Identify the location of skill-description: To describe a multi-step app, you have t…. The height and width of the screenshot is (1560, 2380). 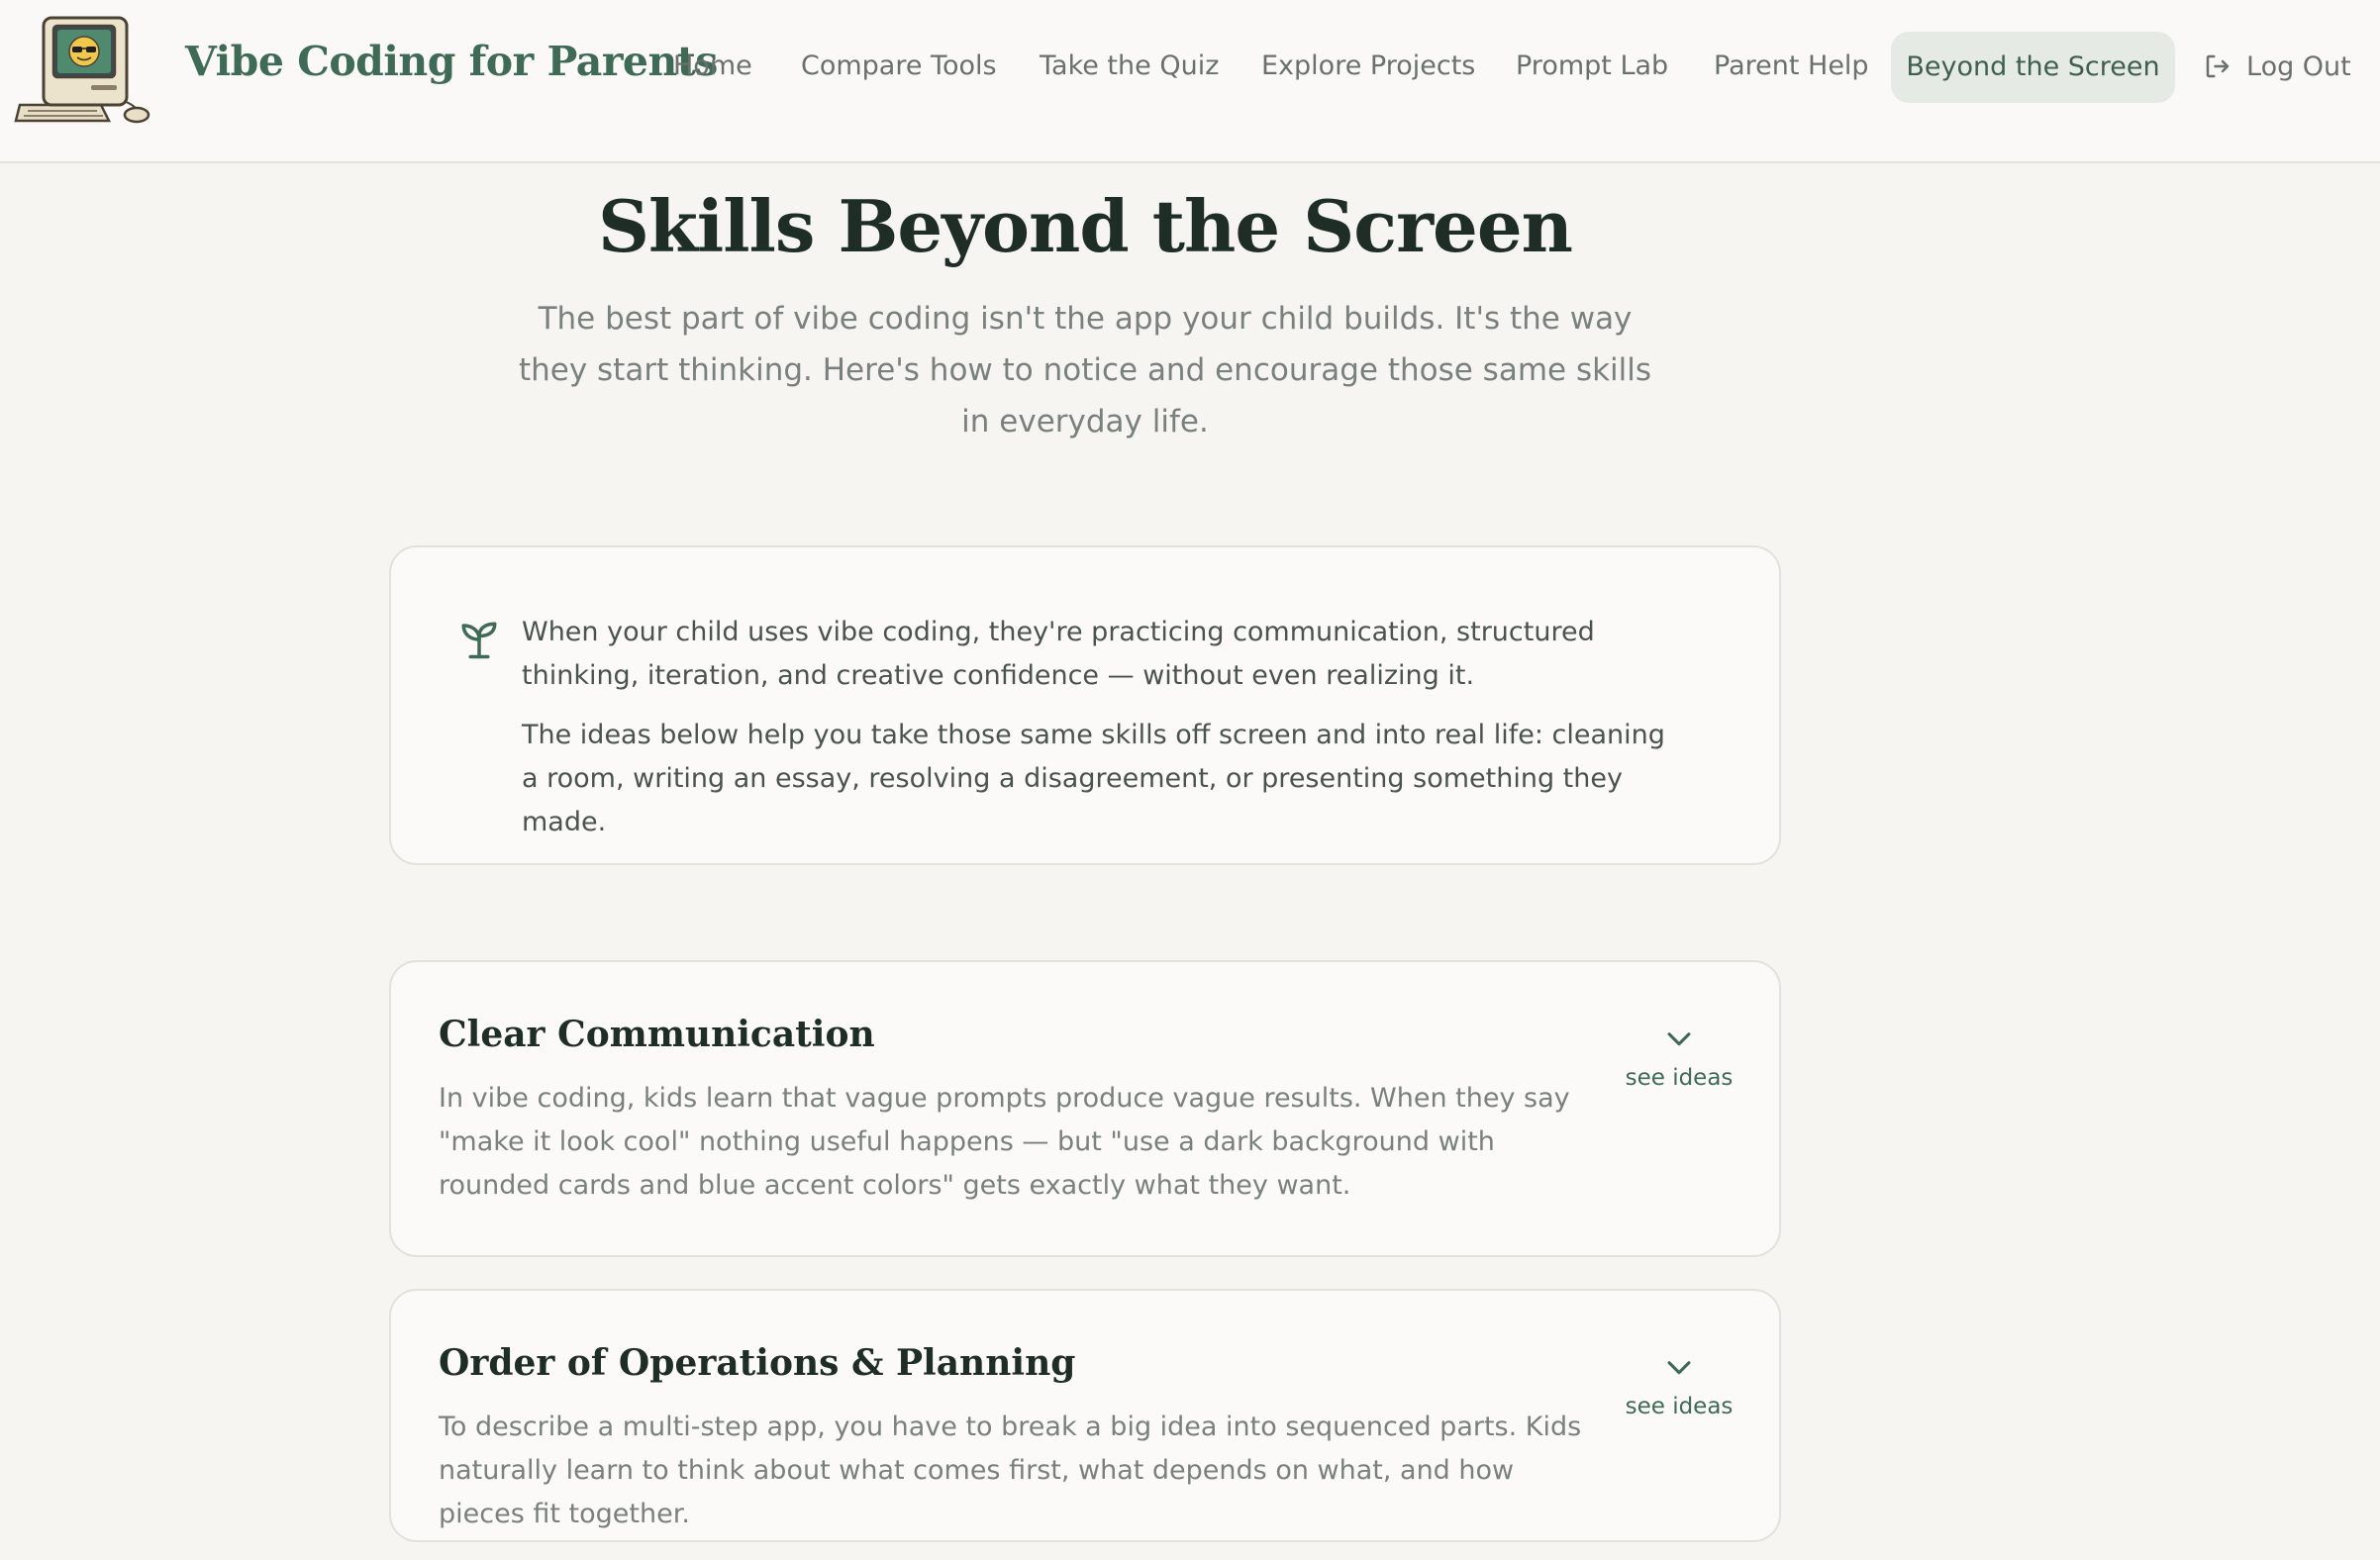
(1010, 1470).